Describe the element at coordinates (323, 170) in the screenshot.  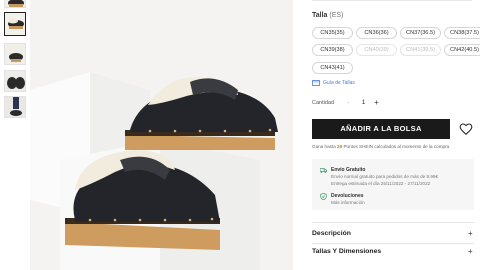
I see `truck-icon` at that location.